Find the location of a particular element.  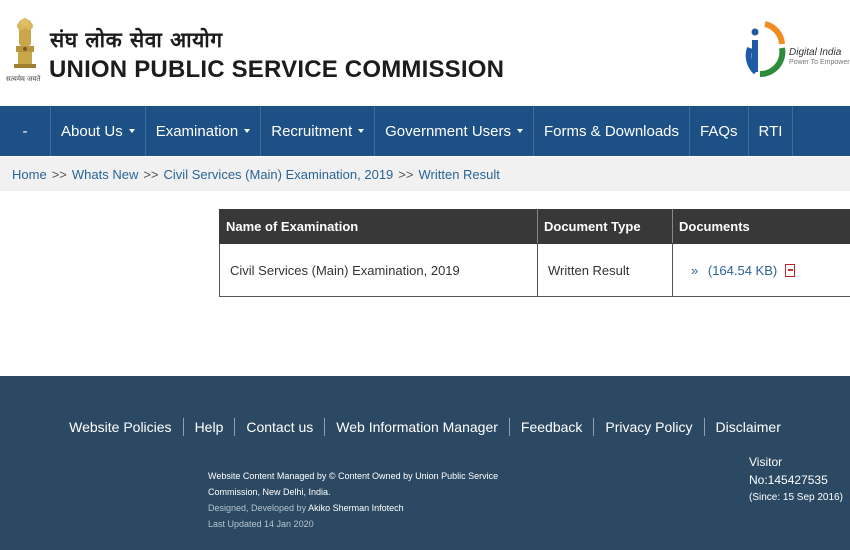

nav-home: - is located at coordinates (25, 131).